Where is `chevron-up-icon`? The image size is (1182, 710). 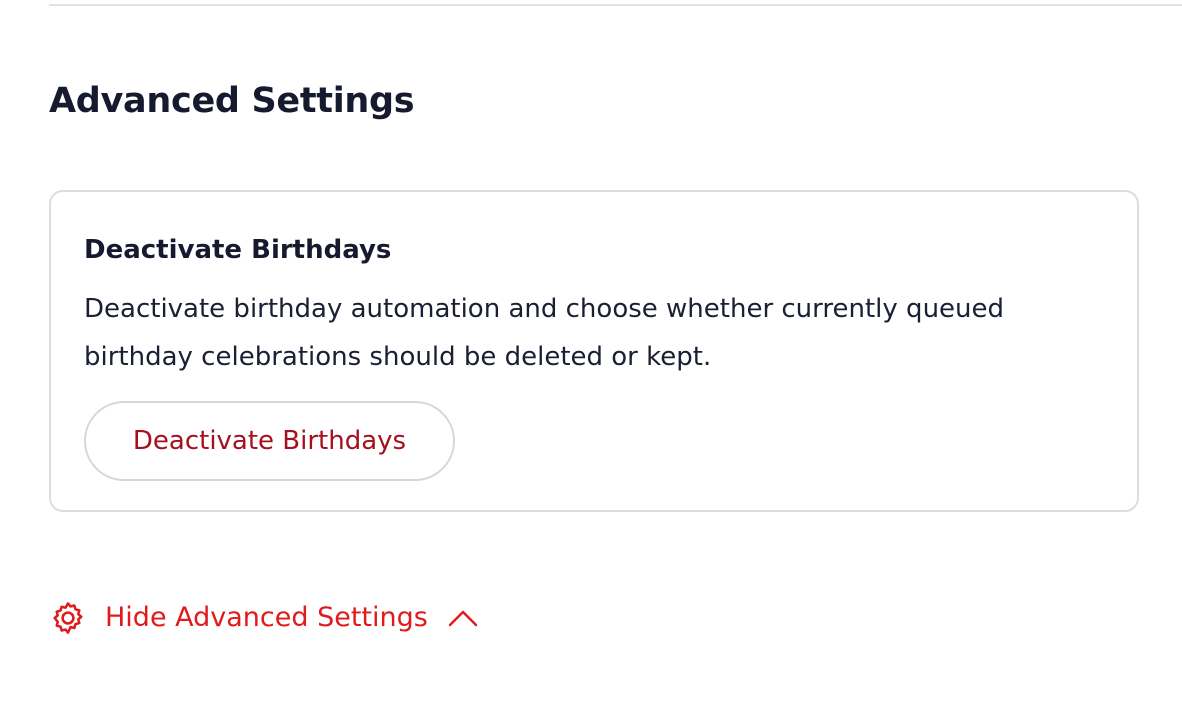 chevron-up-icon is located at coordinates (463, 618).